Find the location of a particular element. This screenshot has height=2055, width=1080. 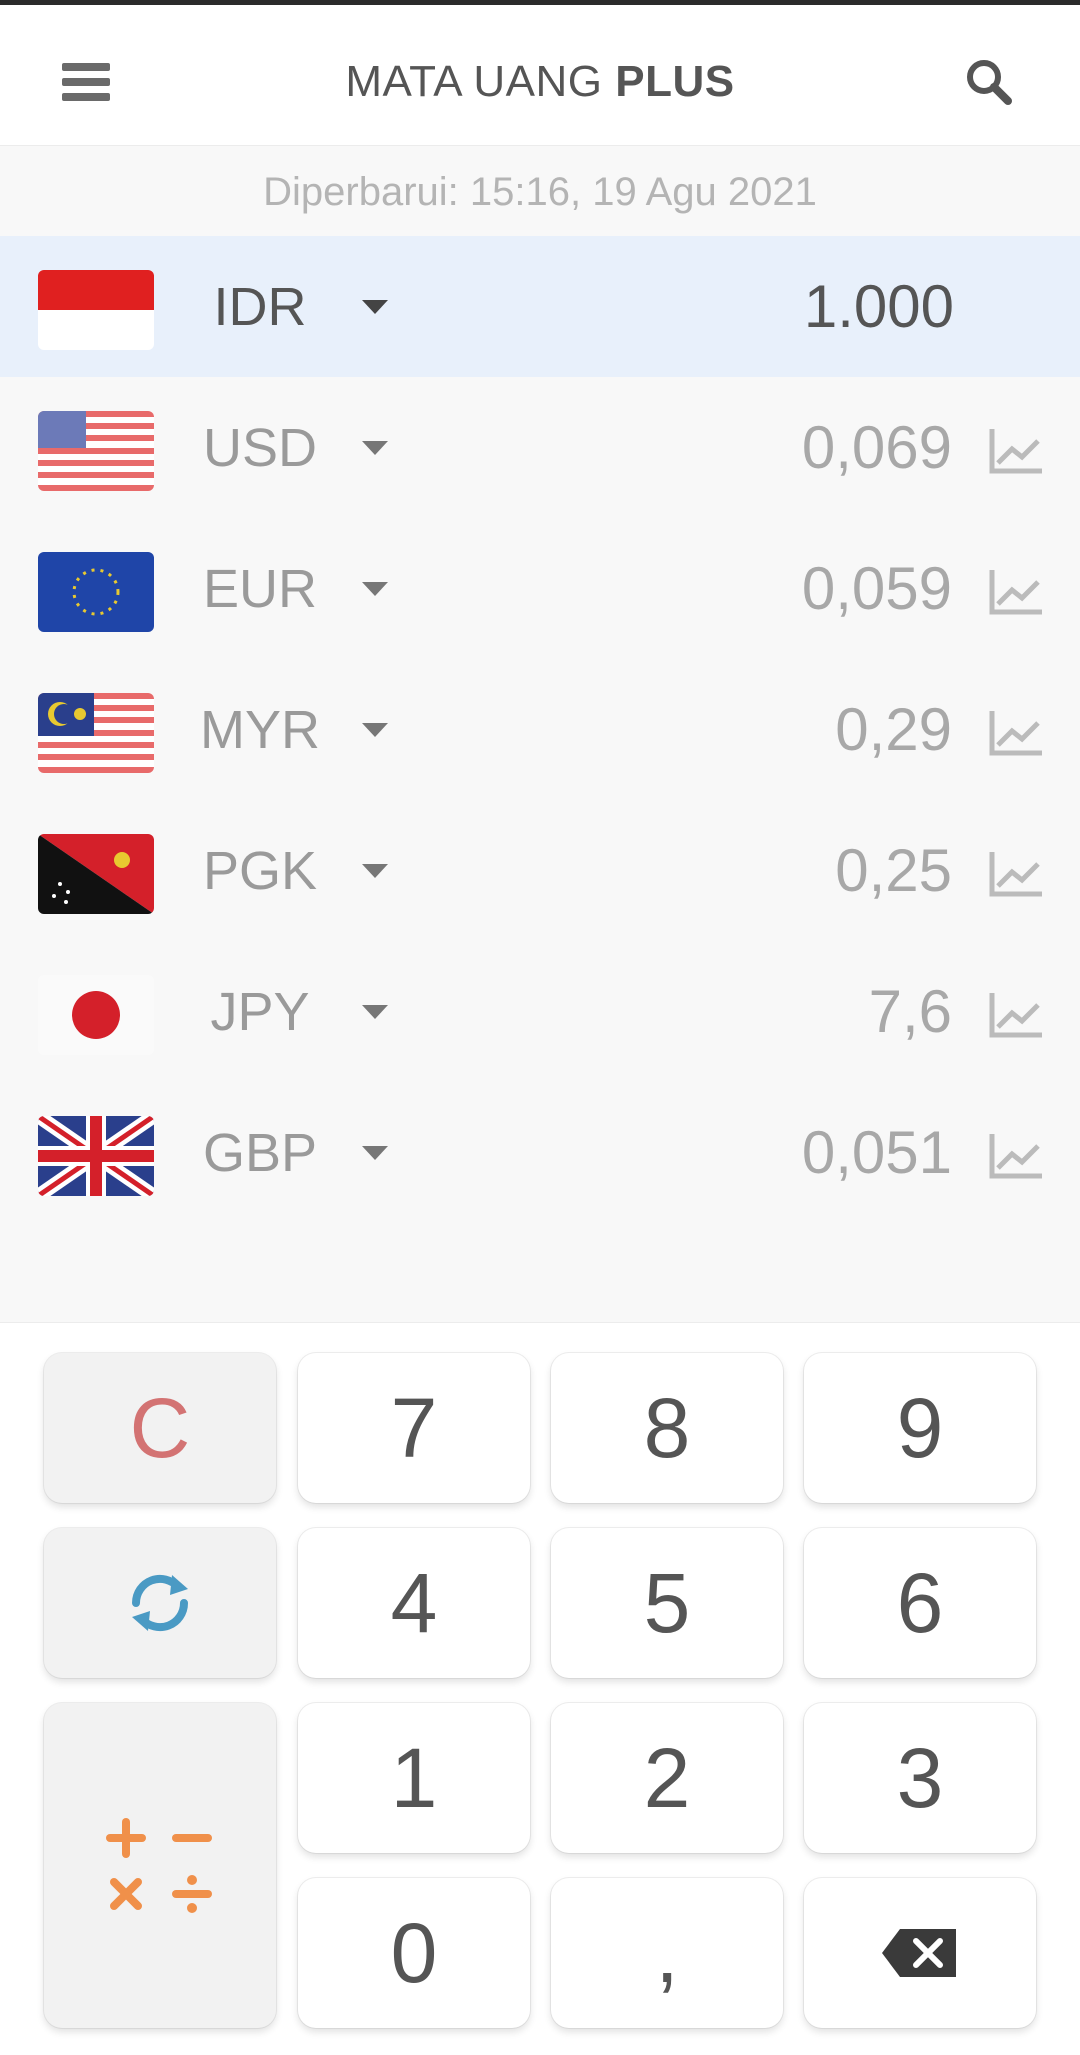

key-6: 6 is located at coordinates (920, 1603).